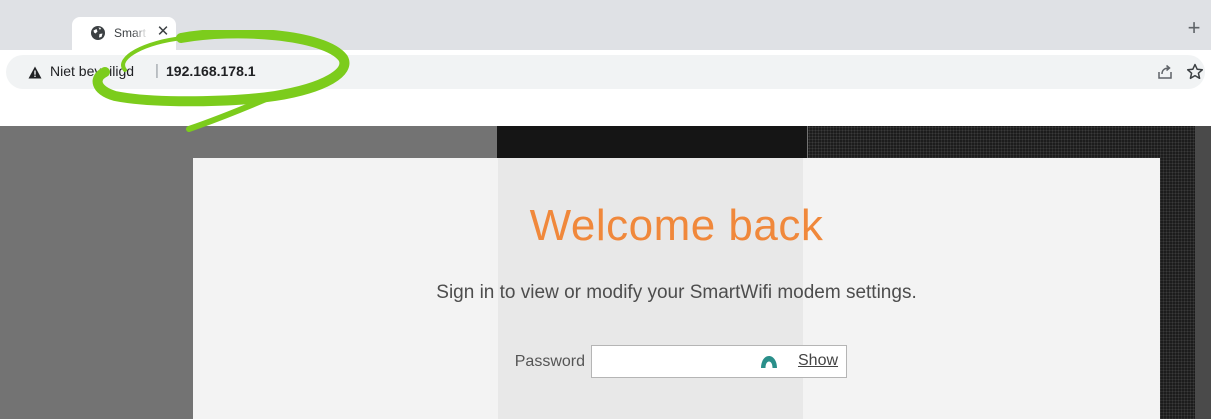 Image resolution: width=1211 pixels, height=419 pixels. I want to click on show-password-link: Show, so click(818, 361).